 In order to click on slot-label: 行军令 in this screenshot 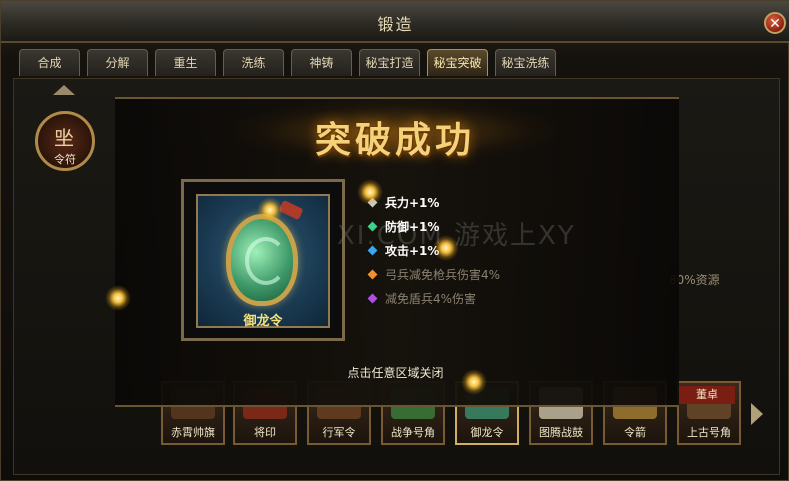, I will do `click(339, 432)`.